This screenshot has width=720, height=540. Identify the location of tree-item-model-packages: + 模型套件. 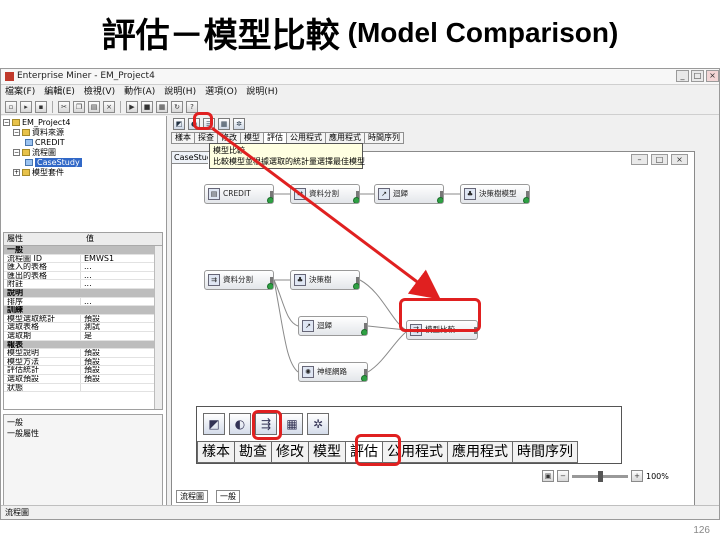
(83, 173).